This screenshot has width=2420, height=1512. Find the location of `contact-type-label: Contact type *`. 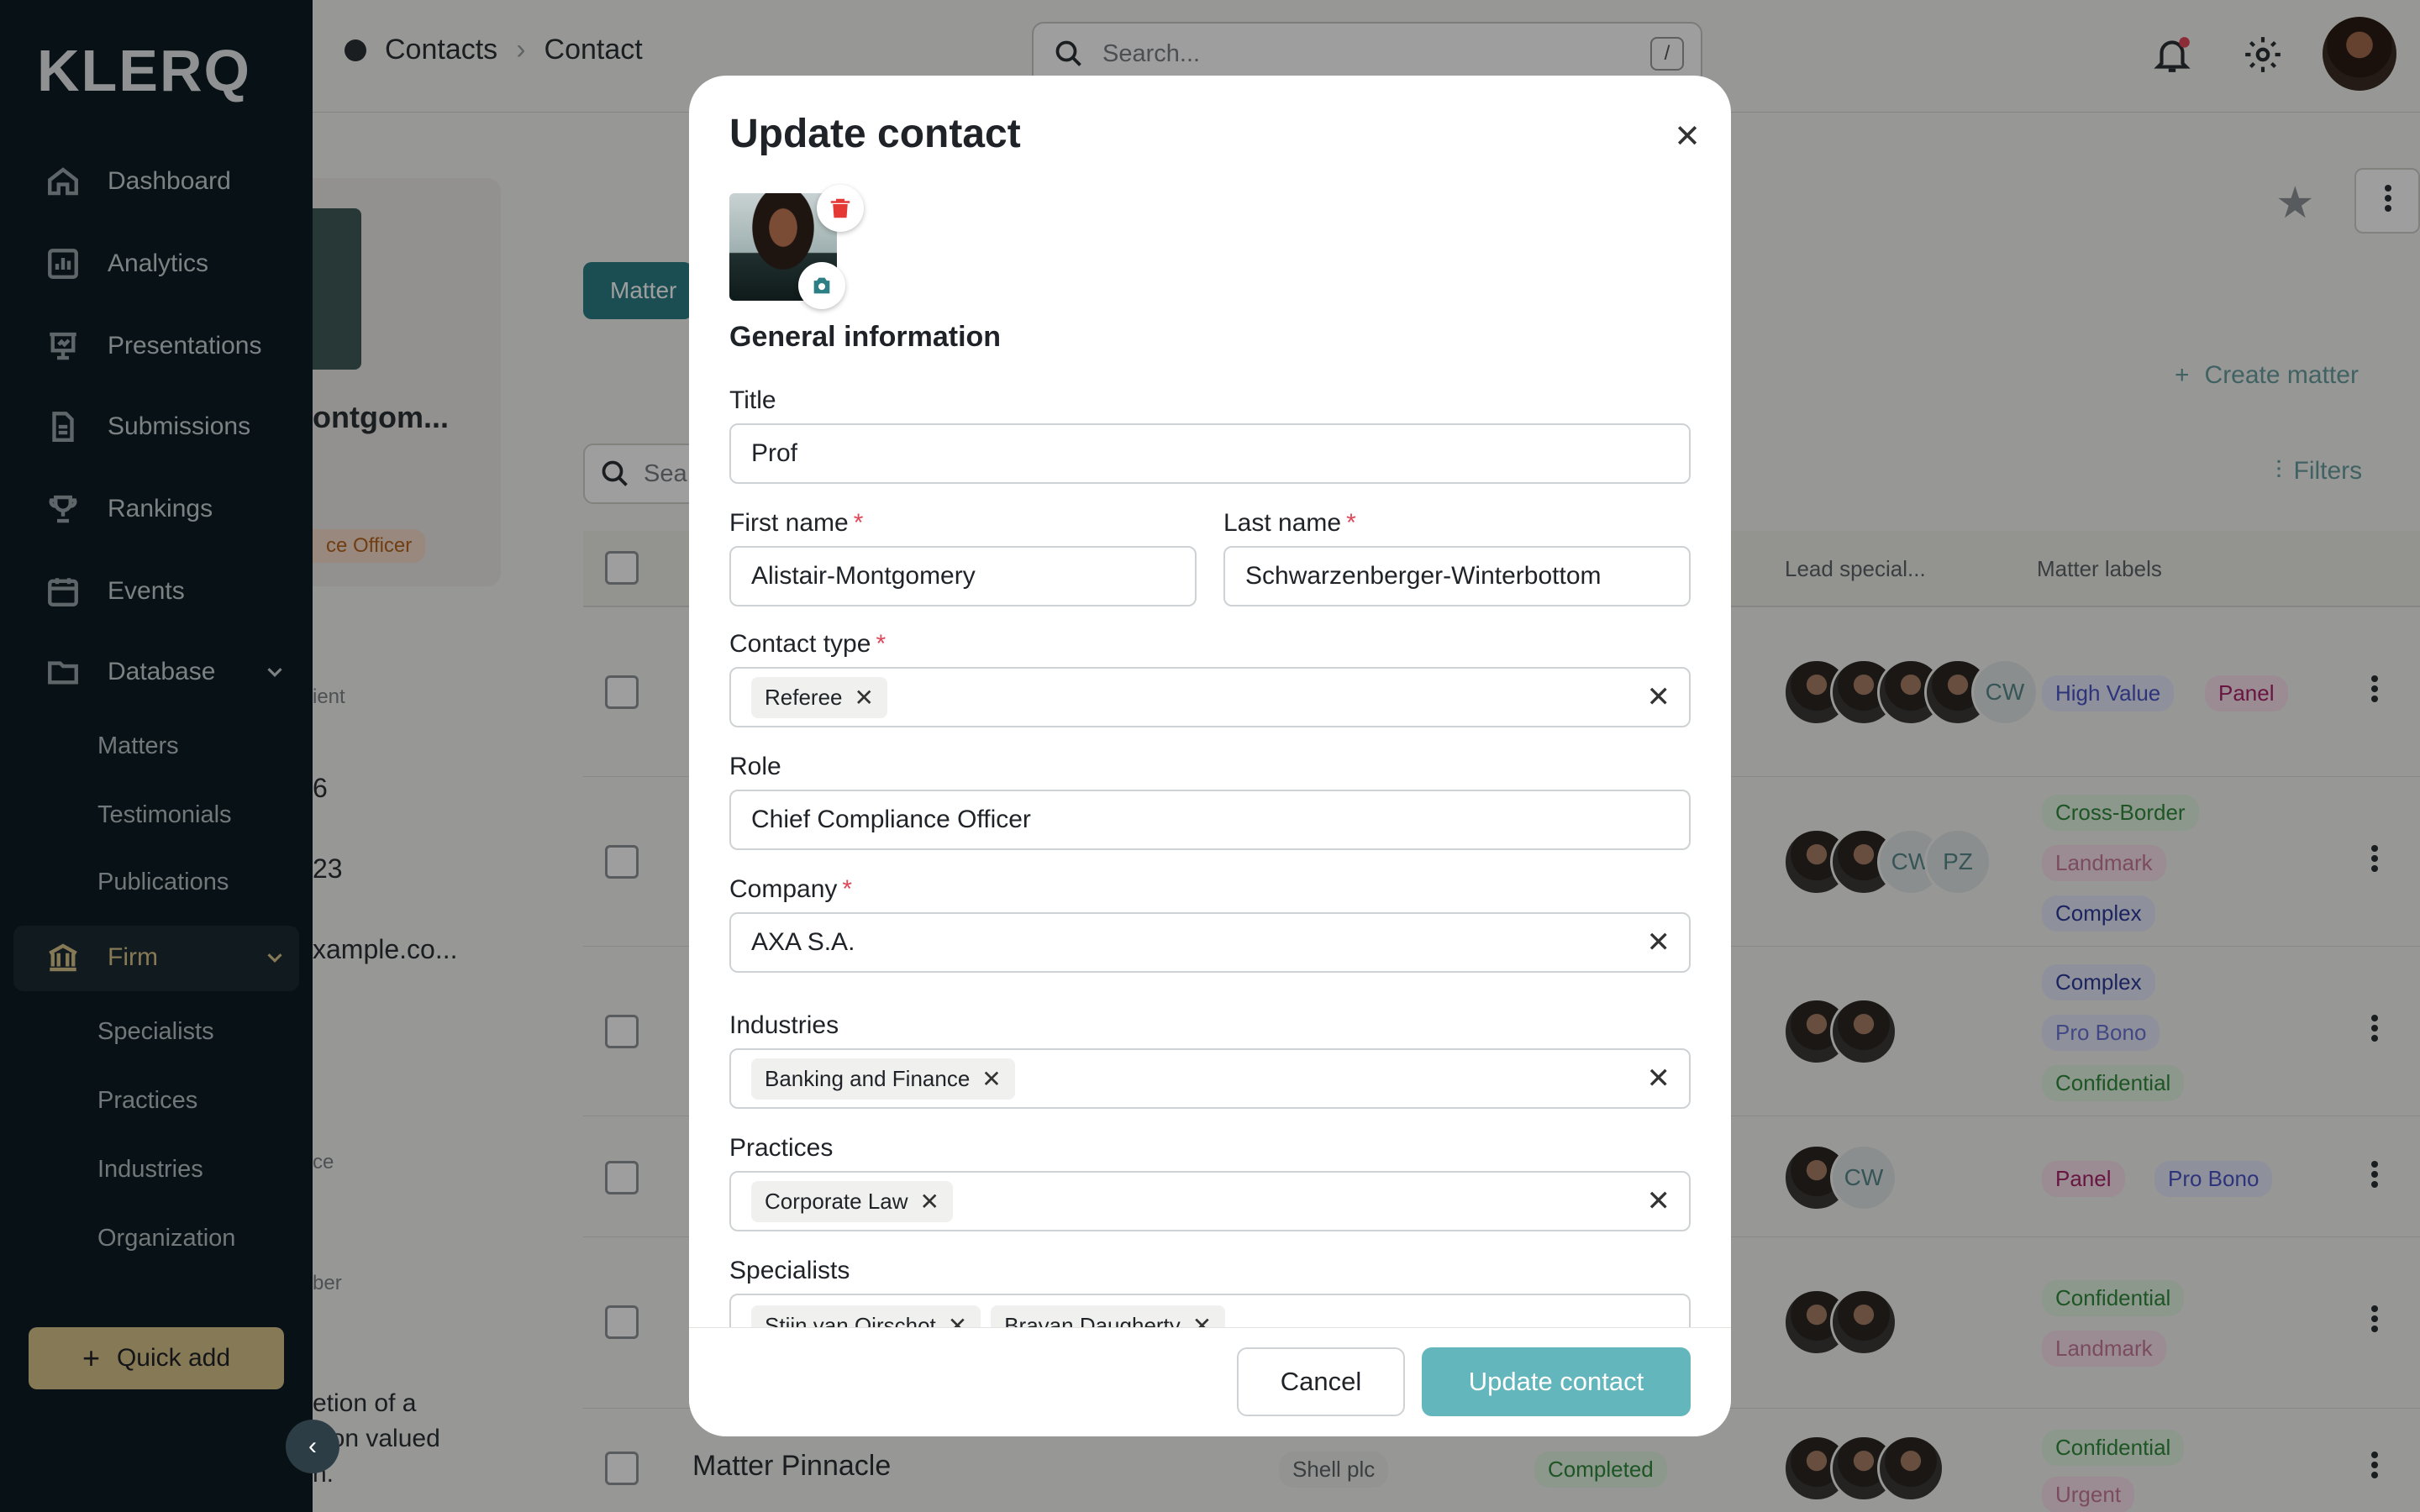

contact-type-label: Contact type * is located at coordinates (808, 644).